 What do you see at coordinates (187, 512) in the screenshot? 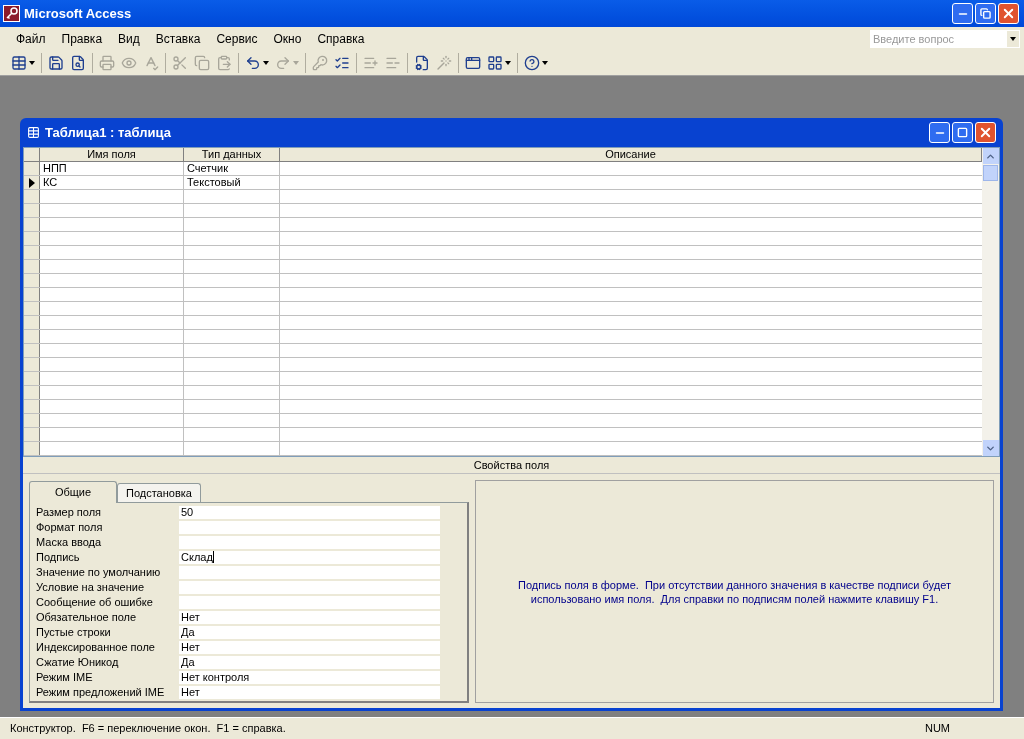
I see `property-value: 50` at bounding box center [187, 512].